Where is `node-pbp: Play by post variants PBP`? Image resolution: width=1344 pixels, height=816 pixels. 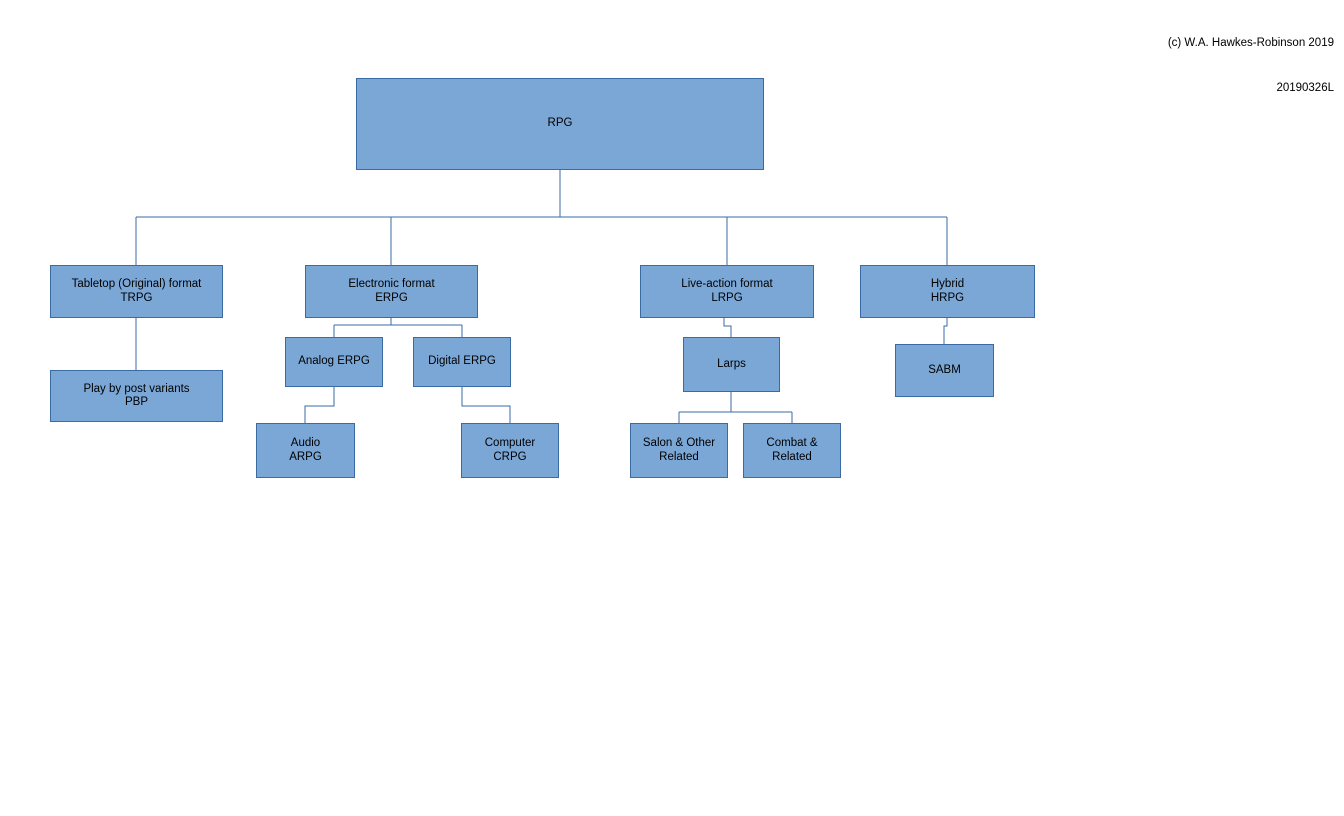
node-pbp: Play by post variants PBP is located at coordinates (136, 396).